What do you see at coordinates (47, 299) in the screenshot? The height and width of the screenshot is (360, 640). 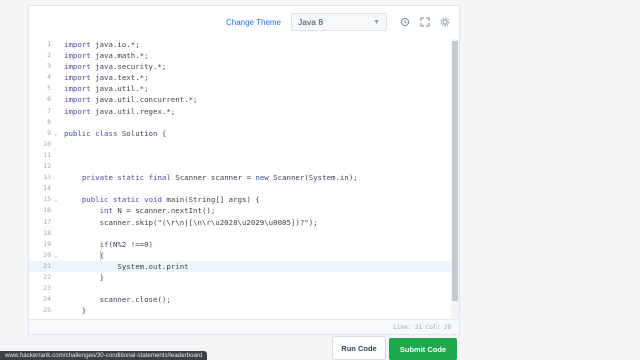 I see `line-number: 24` at bounding box center [47, 299].